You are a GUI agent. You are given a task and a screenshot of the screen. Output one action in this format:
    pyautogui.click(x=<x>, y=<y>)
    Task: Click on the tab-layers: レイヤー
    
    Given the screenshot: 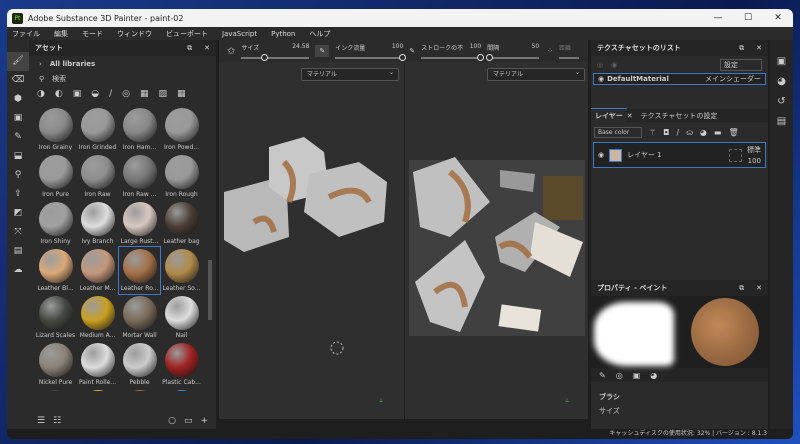 What is the action you would take?
    pyautogui.click(x=609, y=115)
    